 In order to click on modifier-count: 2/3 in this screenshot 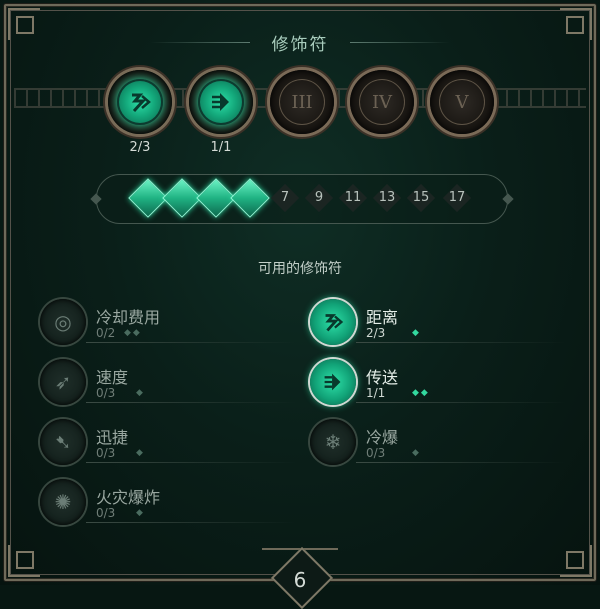, I will do `click(376, 333)`.